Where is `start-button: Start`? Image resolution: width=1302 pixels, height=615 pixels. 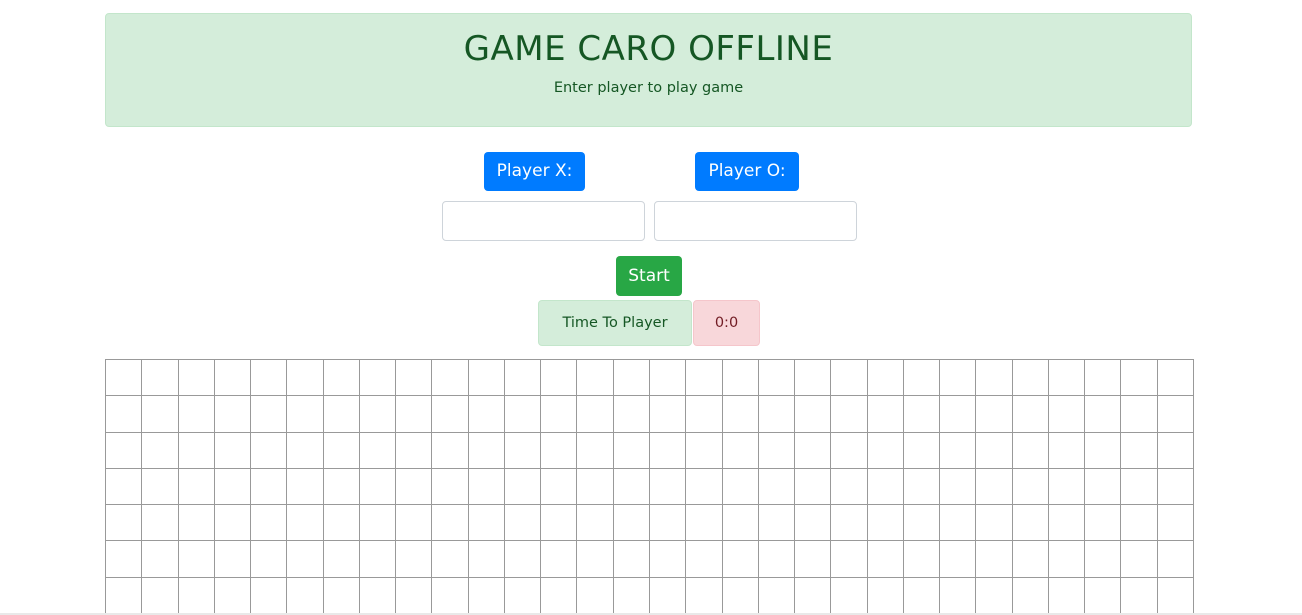
start-button: Start is located at coordinates (649, 276).